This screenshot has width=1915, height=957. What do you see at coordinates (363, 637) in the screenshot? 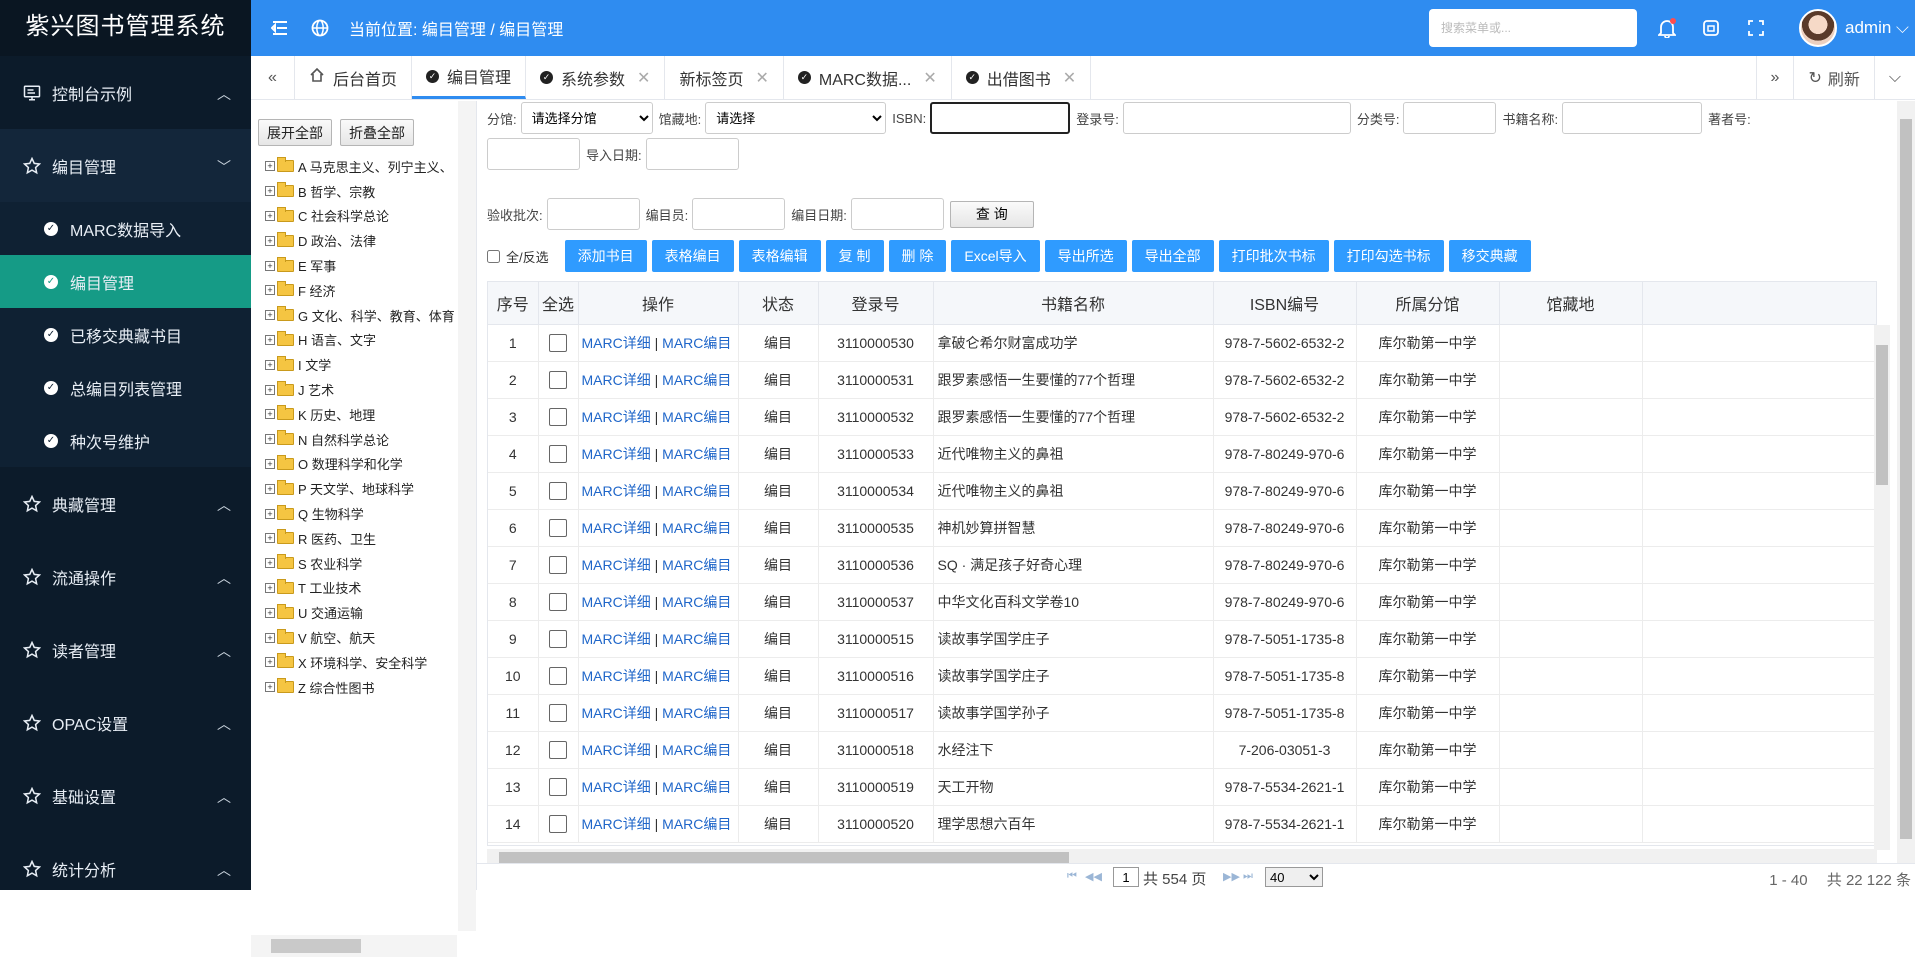
I see `tree-node: + V 航空、航天` at bounding box center [363, 637].